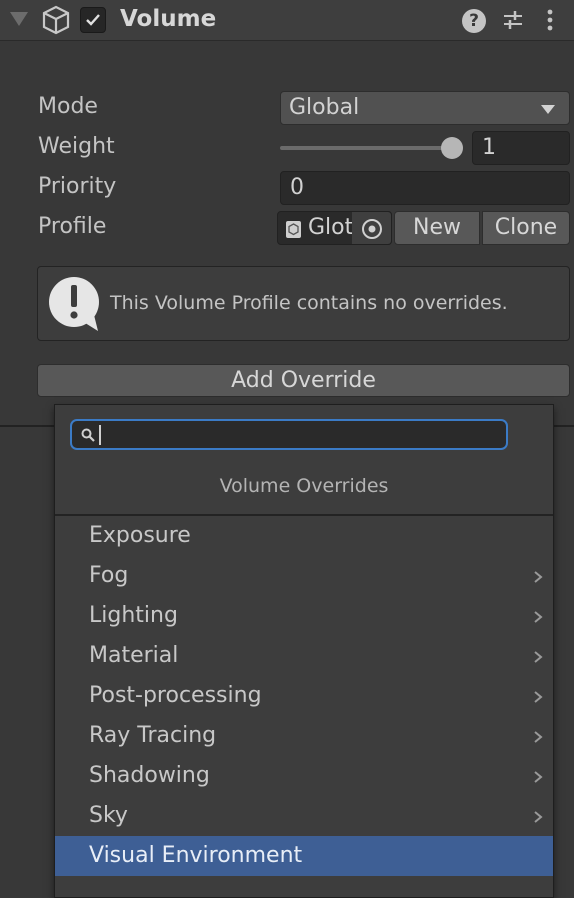 The image size is (574, 898). What do you see at coordinates (297, 187) in the screenshot?
I see `priority-value: 0` at bounding box center [297, 187].